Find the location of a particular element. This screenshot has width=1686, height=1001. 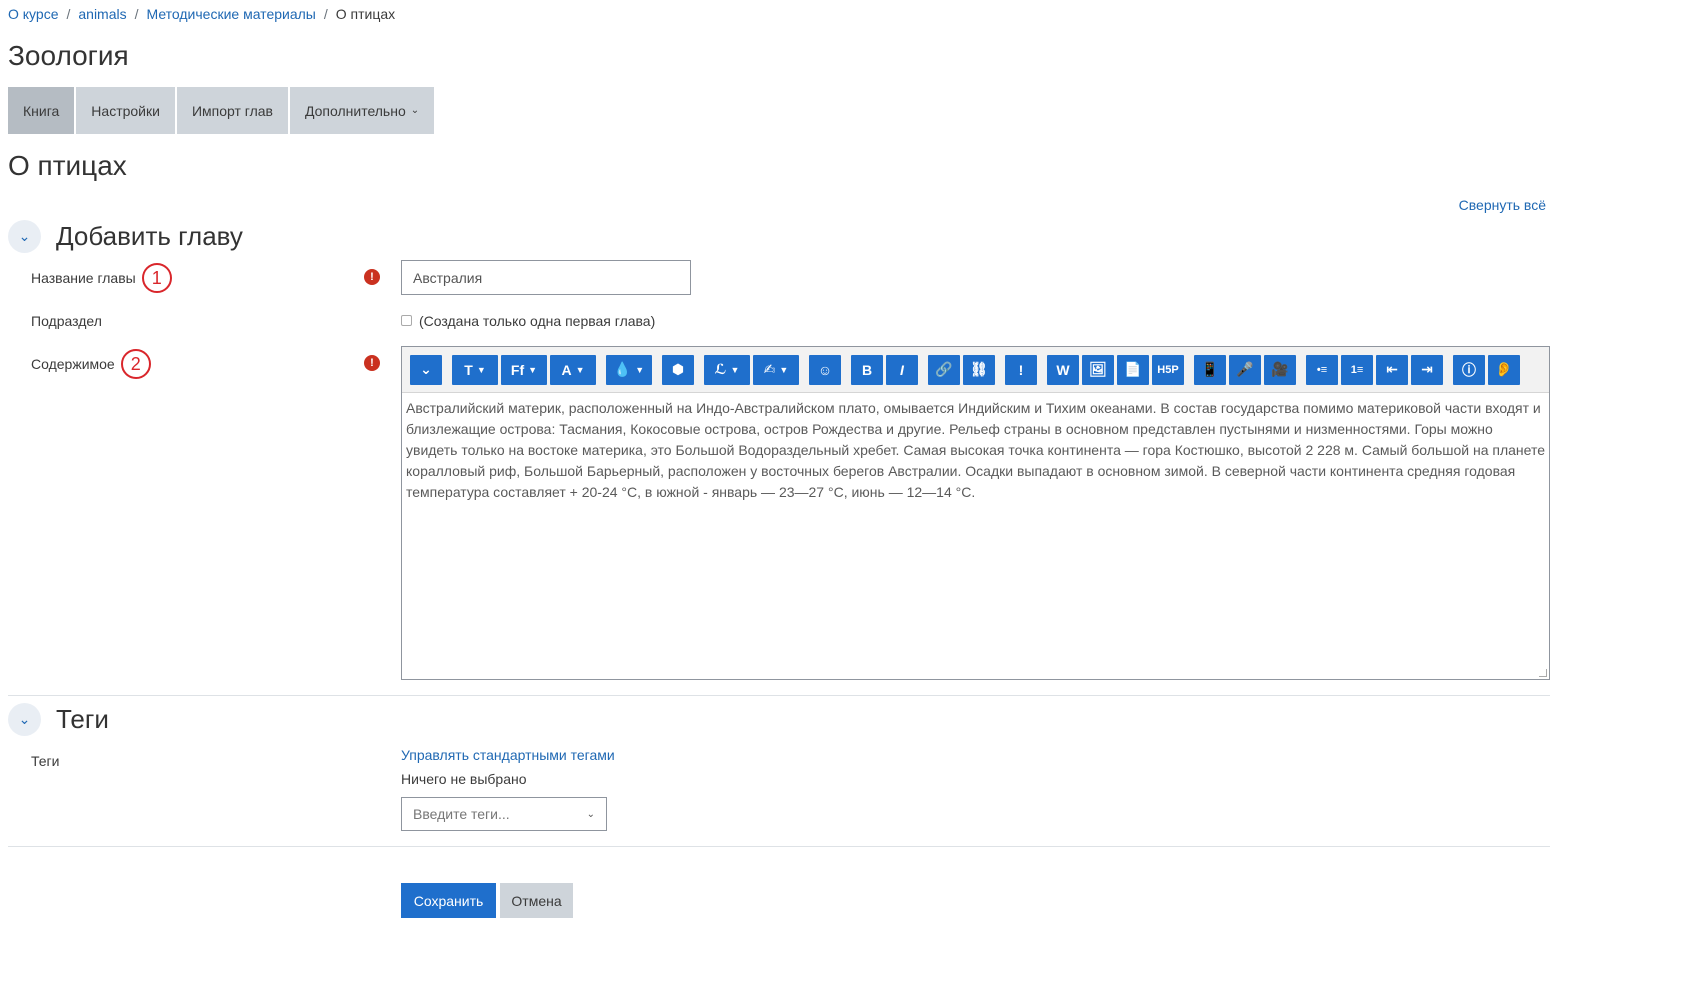

microphone-icon: 🎤 is located at coordinates (1245, 369).